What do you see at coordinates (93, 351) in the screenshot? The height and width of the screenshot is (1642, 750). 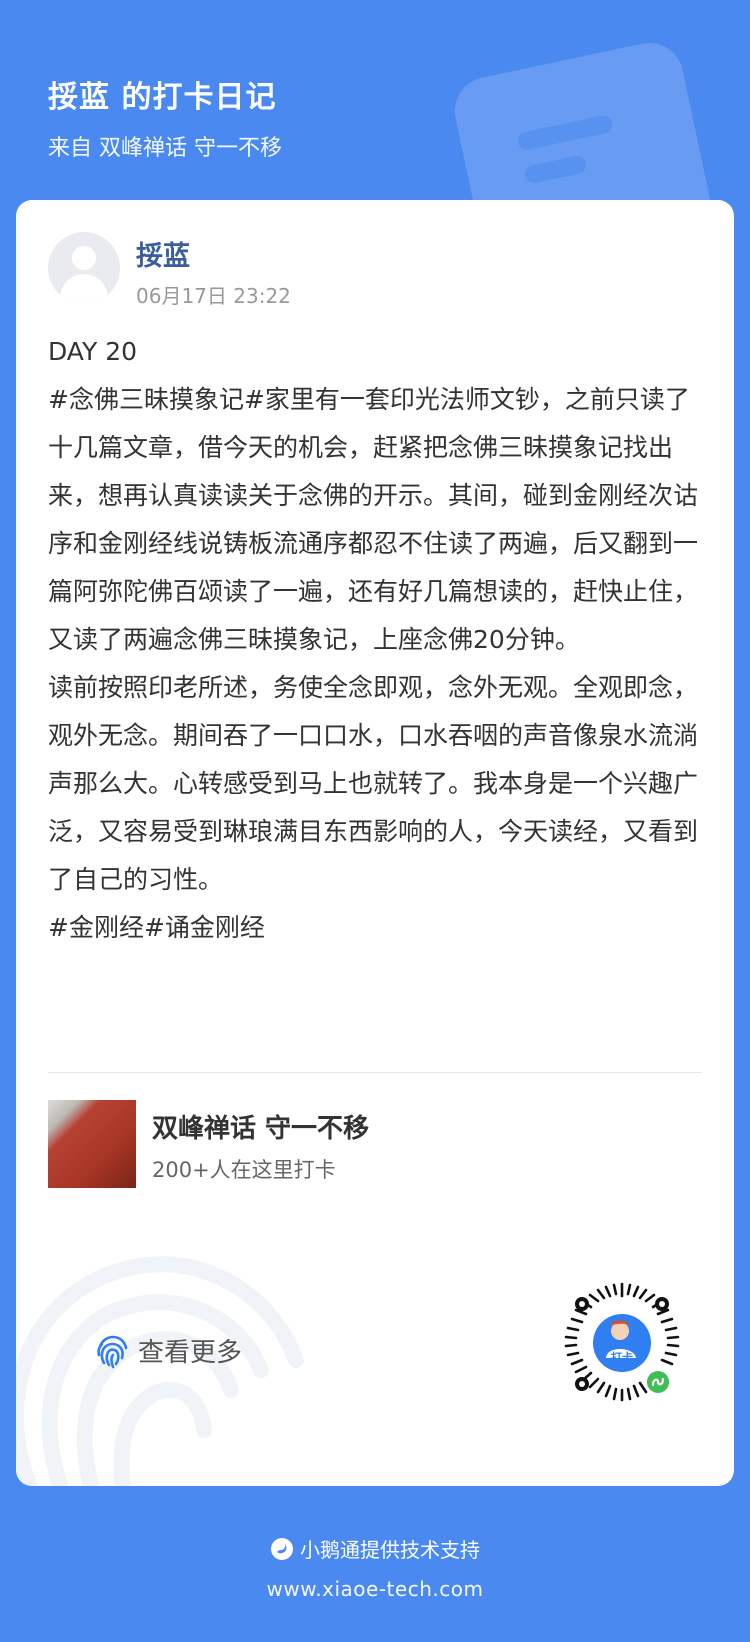 I see `post-line: DAY 20` at bounding box center [93, 351].